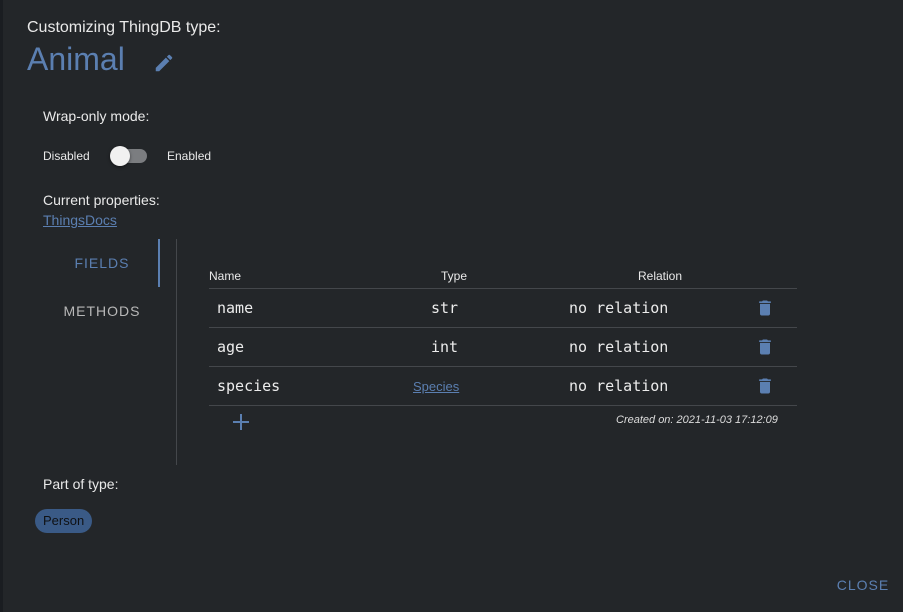  I want to click on column-header-relation: Relation, so click(660, 276).